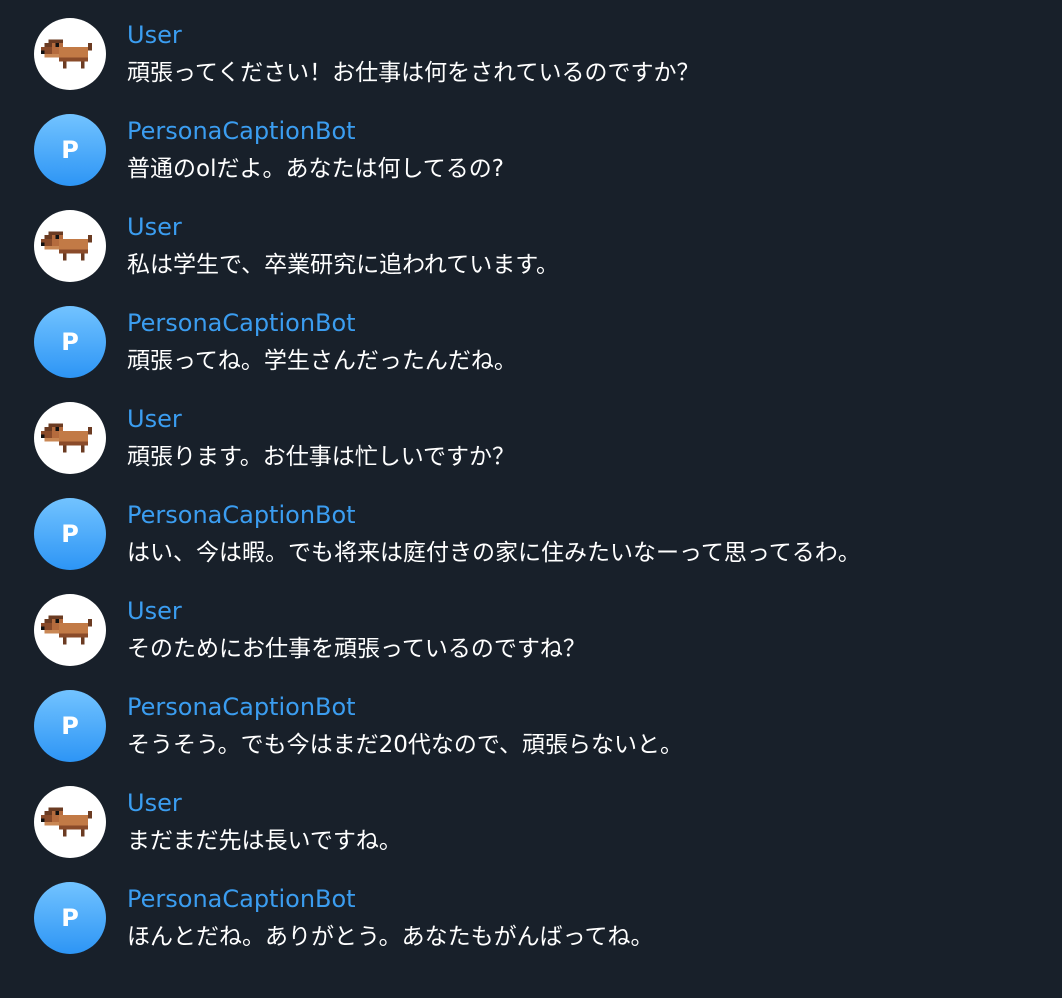 The width and height of the screenshot is (1062, 998). Describe the element at coordinates (264, 821) in the screenshot. I see `message-content: User まだまだ先は長いですね。` at that location.